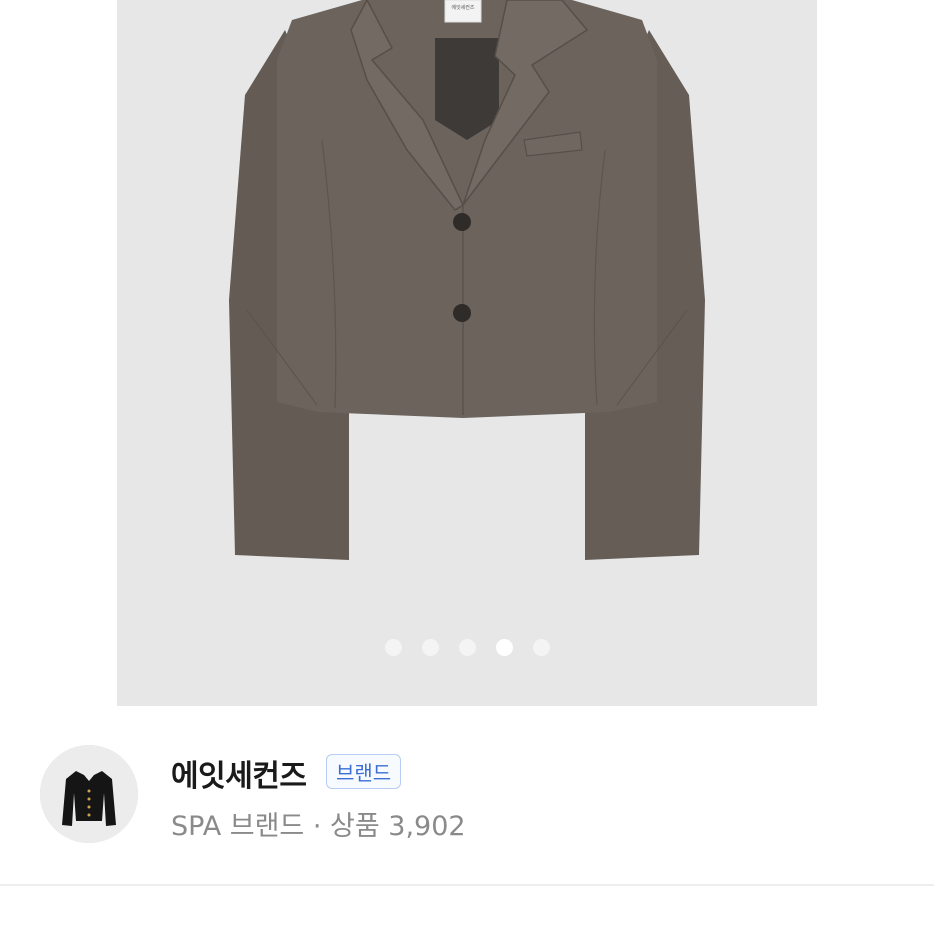 The height and width of the screenshot is (934, 934). Describe the element at coordinates (318, 826) in the screenshot. I see `brand-meta: SPA 브랜드 · 상품 3,902` at that location.